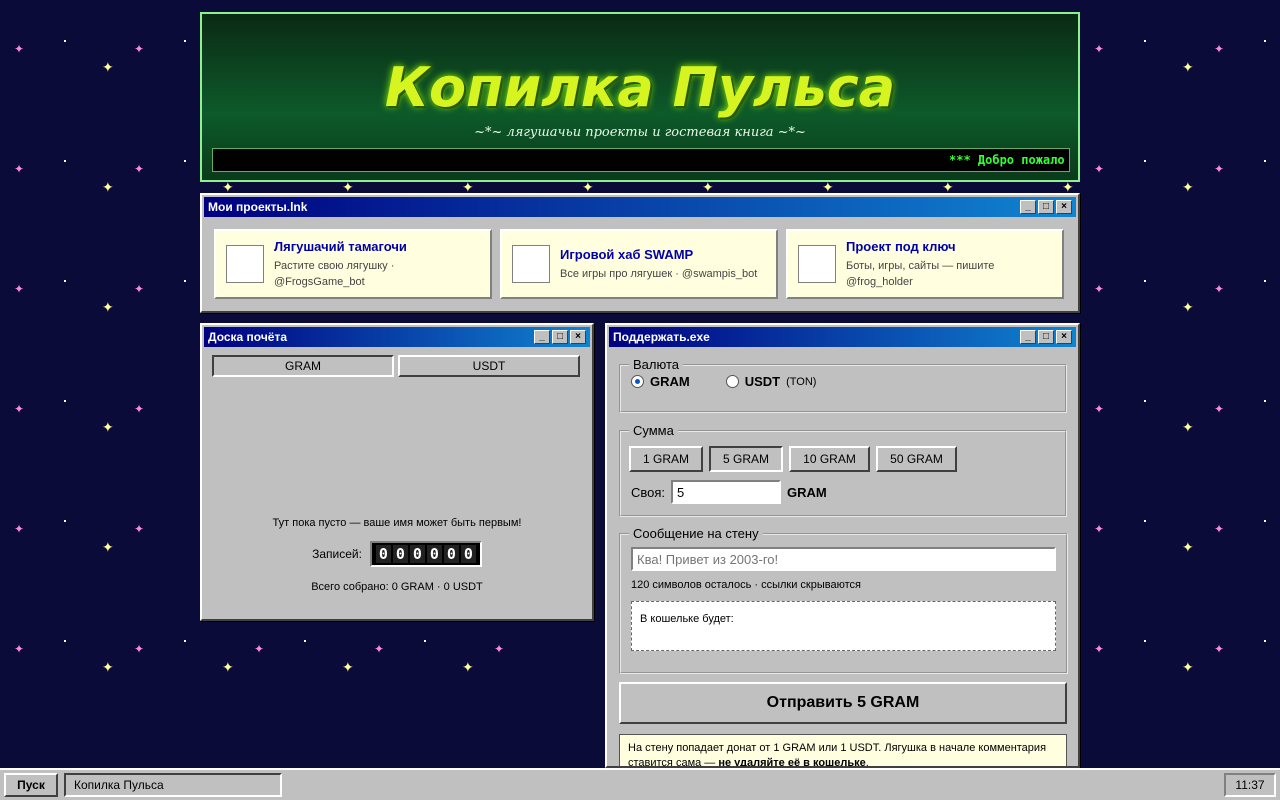  What do you see at coordinates (661, 337) in the screenshot?
I see `window-title: Поддержать.exe` at bounding box center [661, 337].